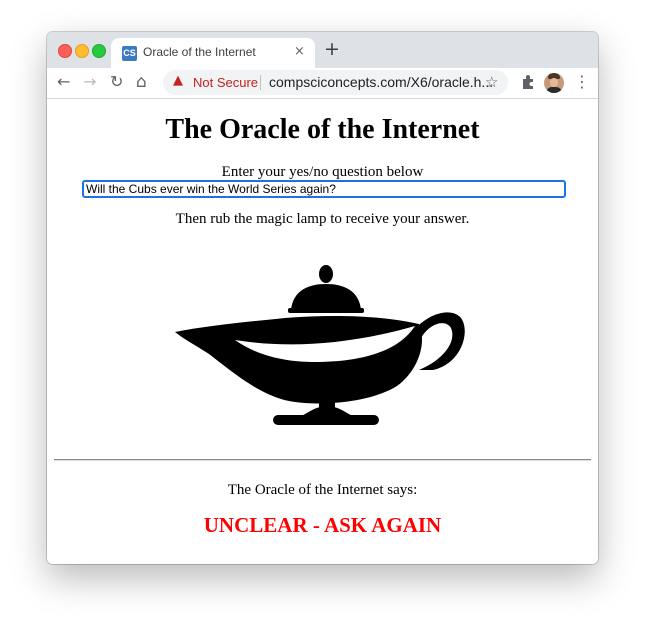 This screenshot has height=628, width=646. I want to click on separator, so click(322, 460).